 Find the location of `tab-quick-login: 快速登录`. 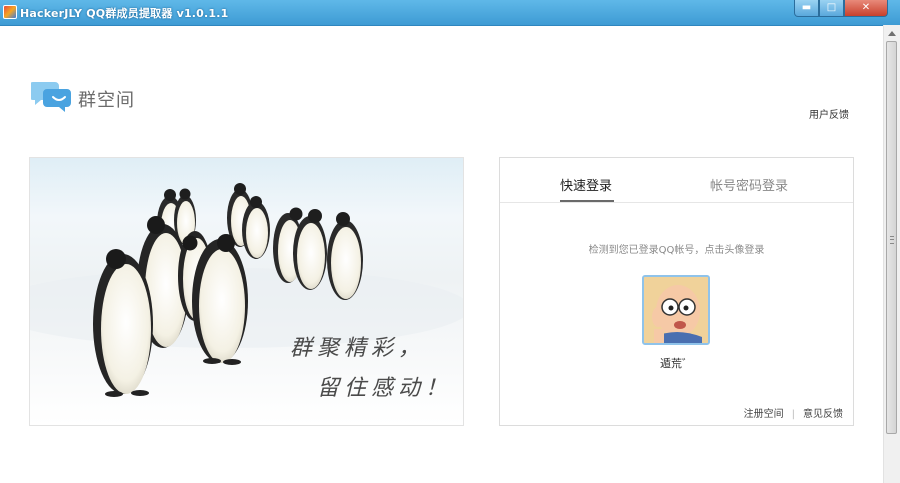

tab-quick-login: 快速登录 is located at coordinates (586, 184).